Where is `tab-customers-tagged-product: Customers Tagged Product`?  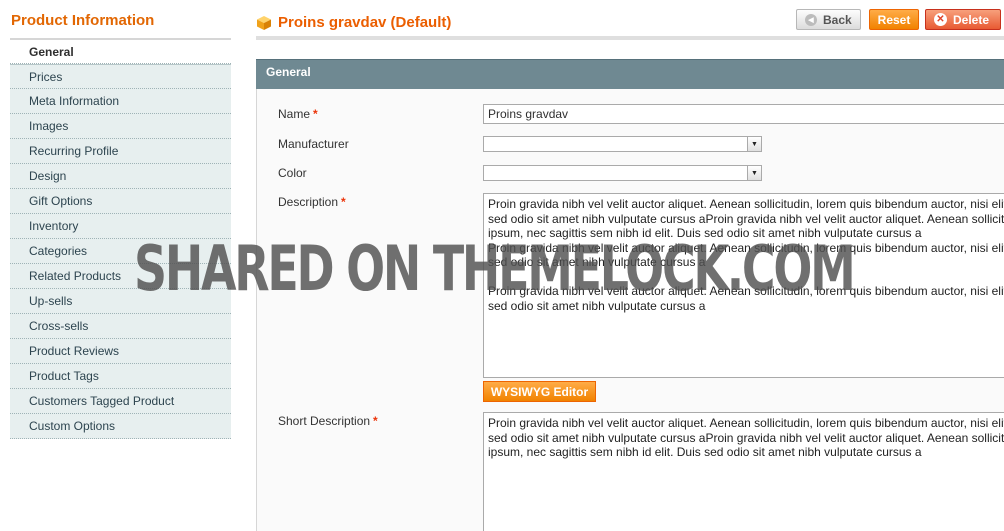
tab-customers-tagged-product: Customers Tagged Product is located at coordinates (120, 401).